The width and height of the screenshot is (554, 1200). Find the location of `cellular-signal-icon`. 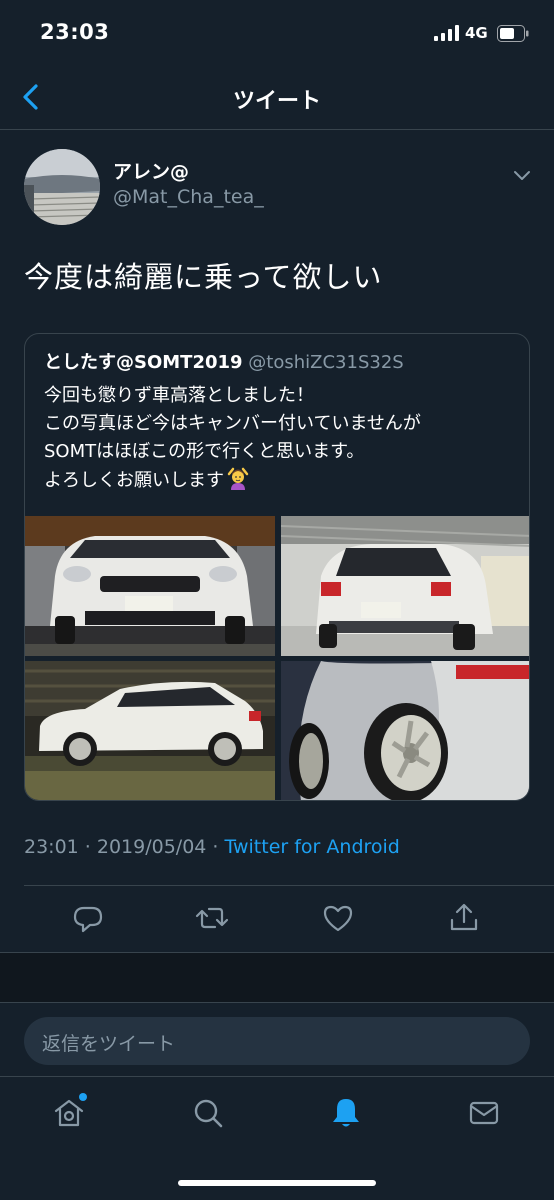

cellular-signal-icon is located at coordinates (446, 33).